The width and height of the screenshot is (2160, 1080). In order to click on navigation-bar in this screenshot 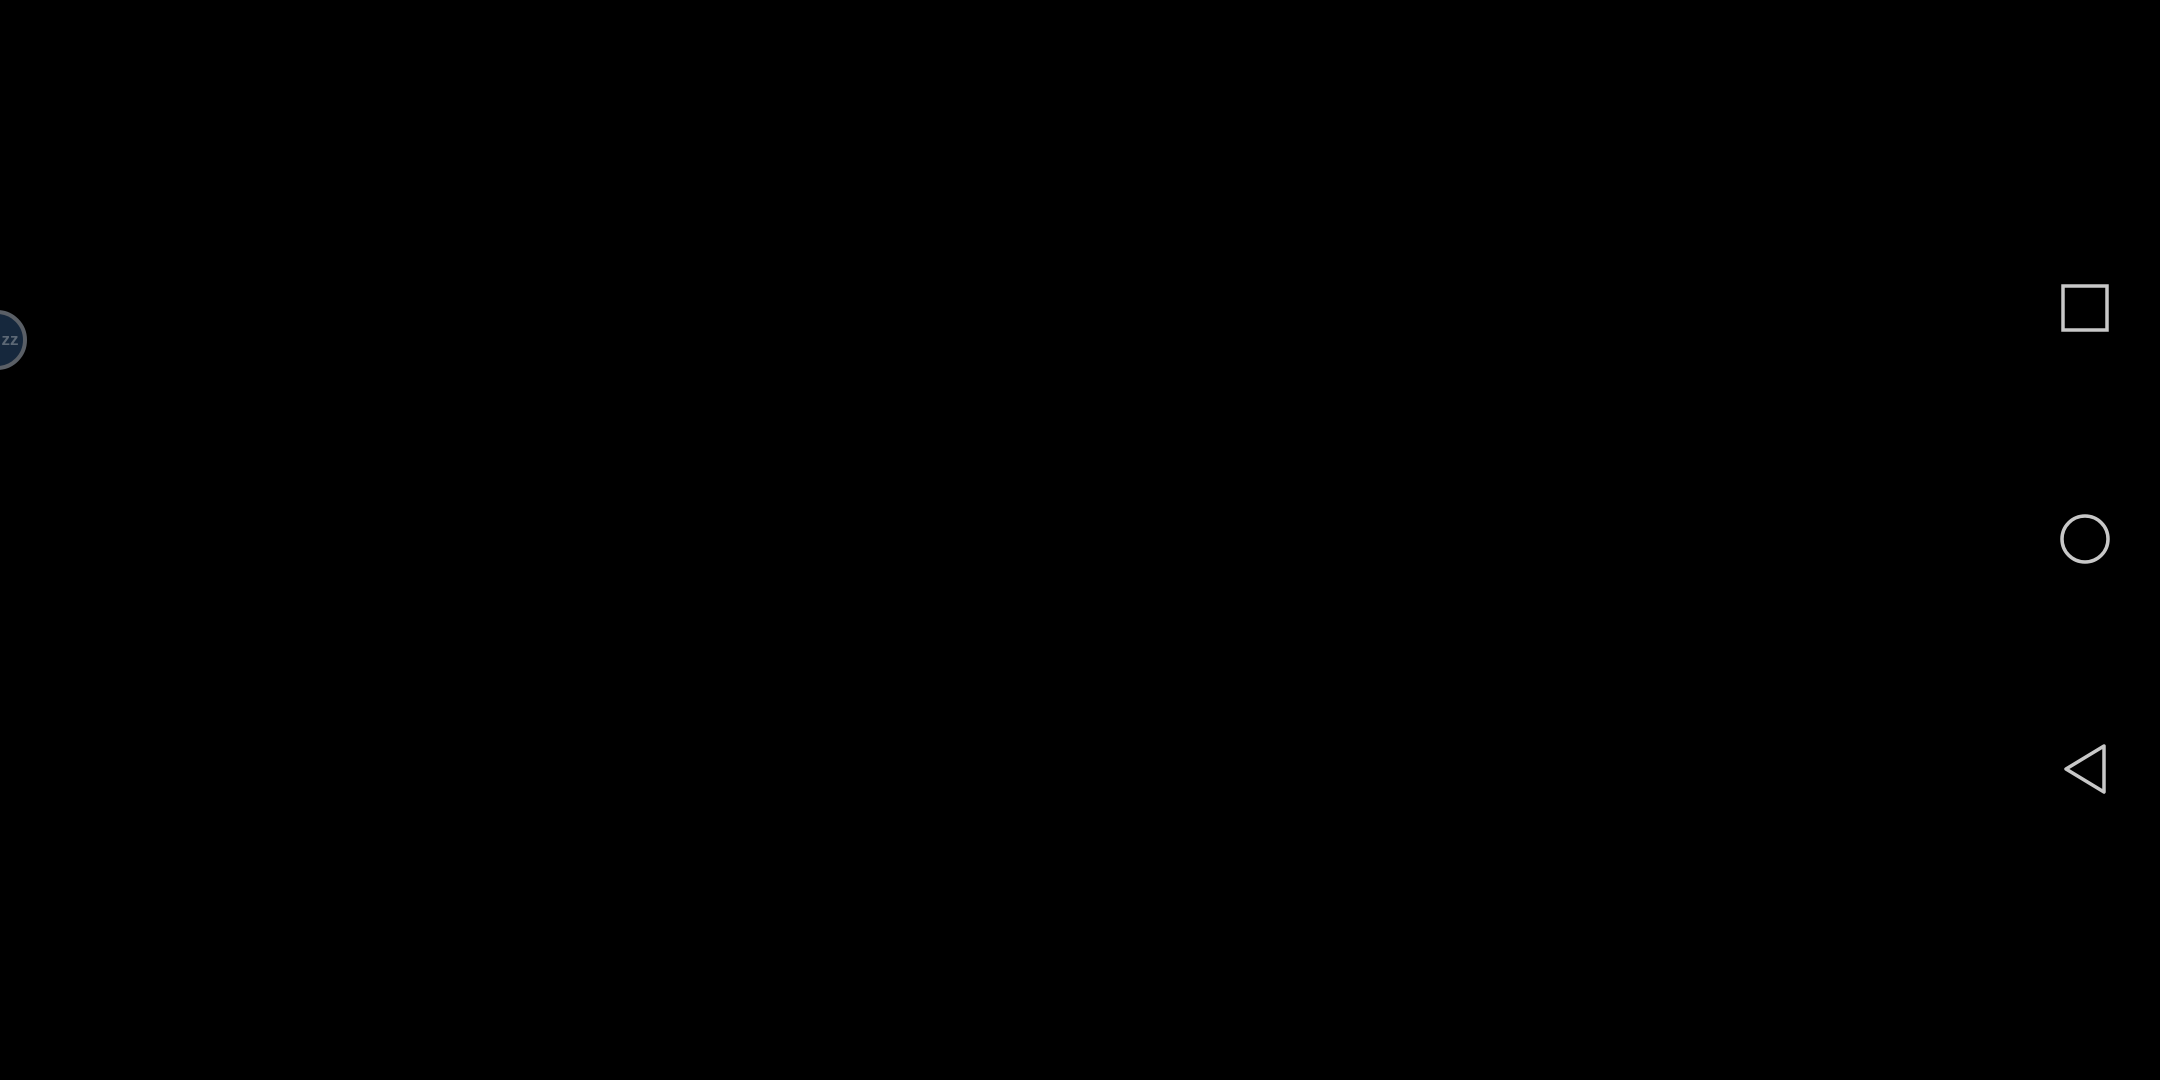, I will do `click(2085, 540)`.